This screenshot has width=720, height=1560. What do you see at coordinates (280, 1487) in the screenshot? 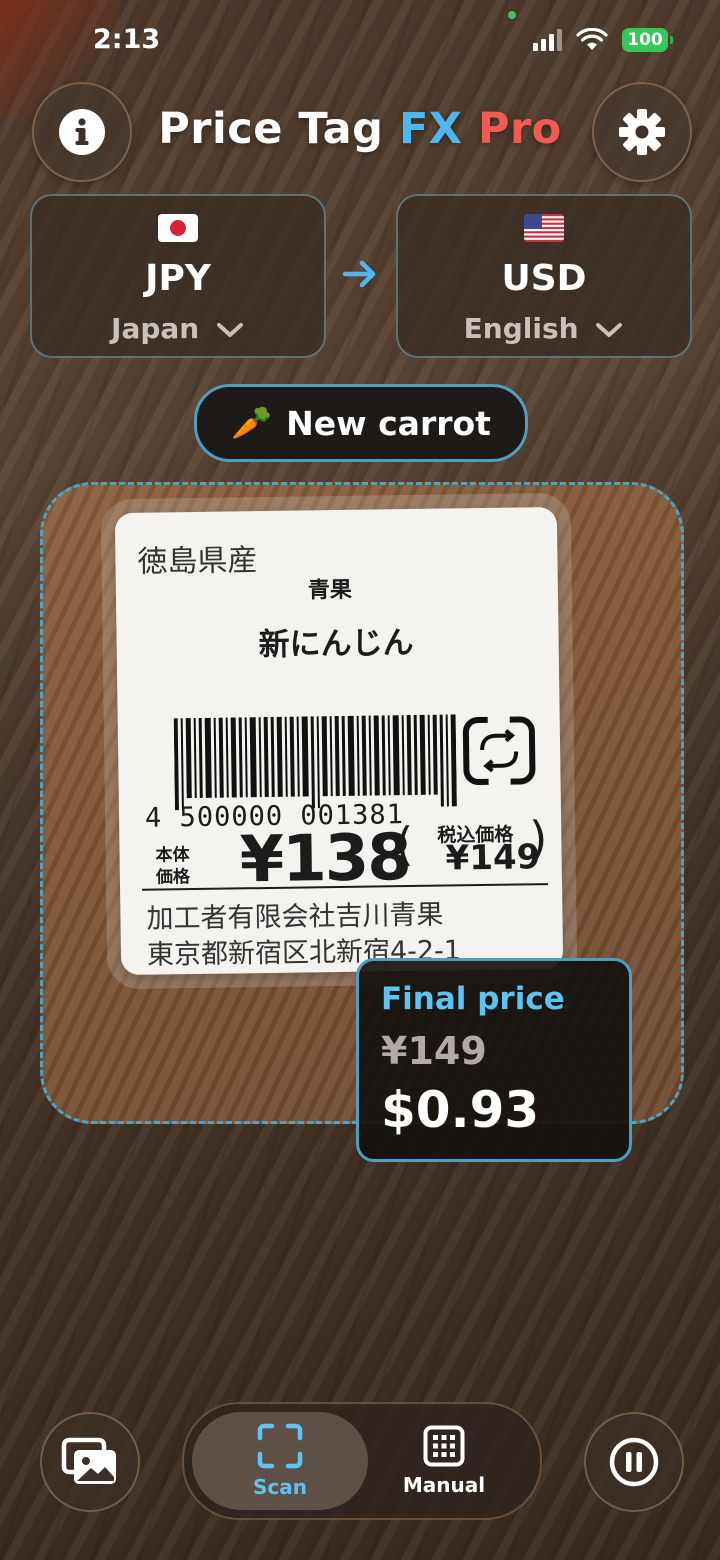
I see `scan-mode-label: Scan` at bounding box center [280, 1487].